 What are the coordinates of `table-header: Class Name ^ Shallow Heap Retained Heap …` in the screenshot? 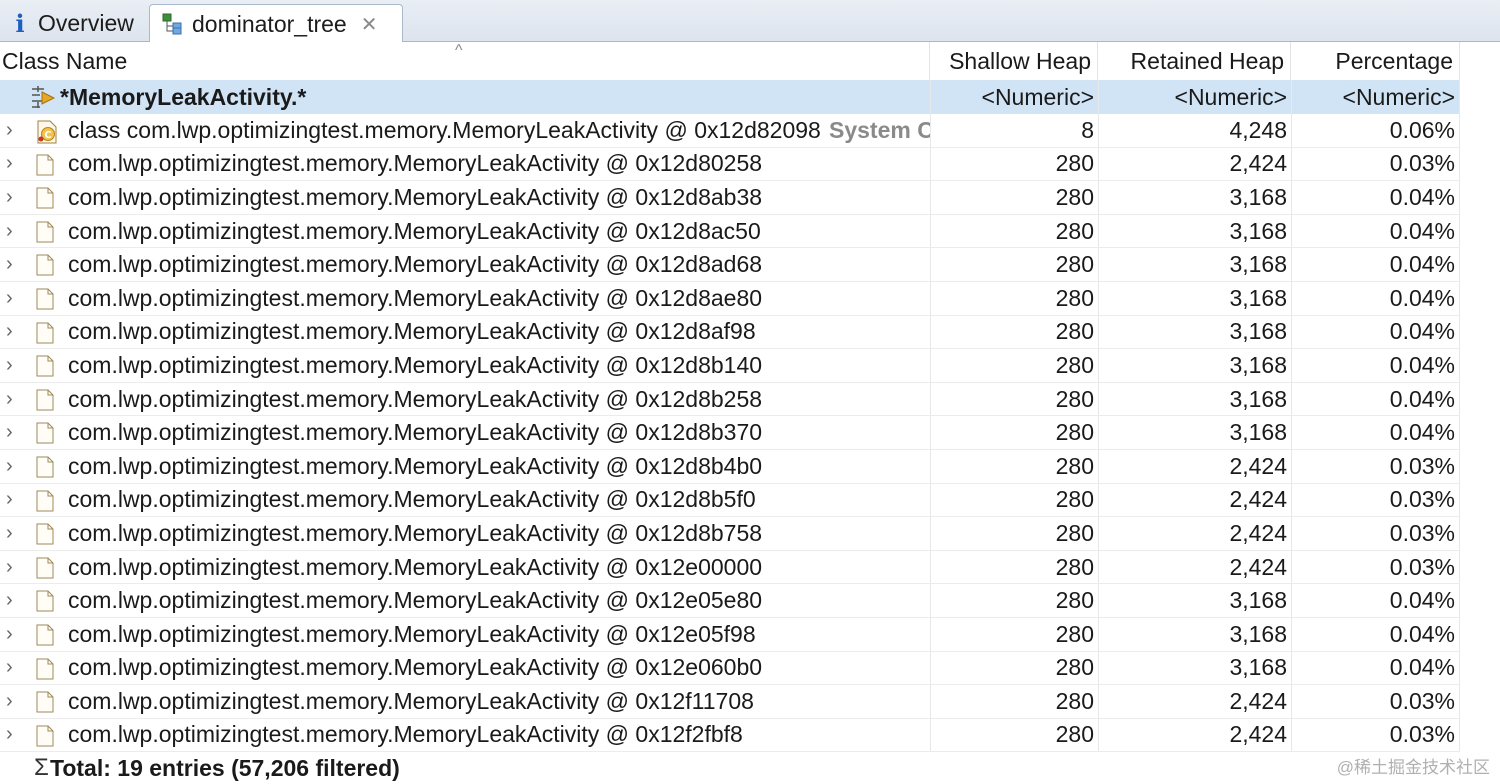 It's located at (750, 61).